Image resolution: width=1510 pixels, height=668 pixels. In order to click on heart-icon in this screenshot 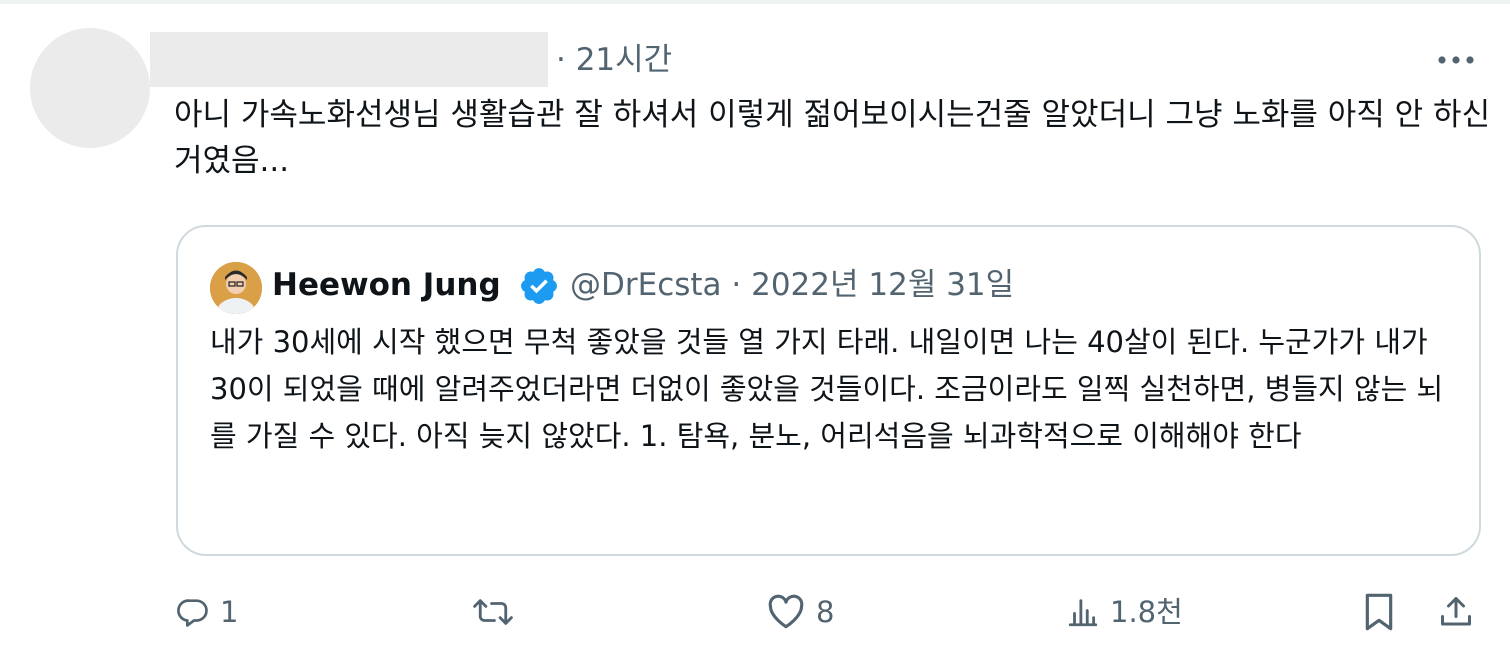, I will do `click(786, 612)`.